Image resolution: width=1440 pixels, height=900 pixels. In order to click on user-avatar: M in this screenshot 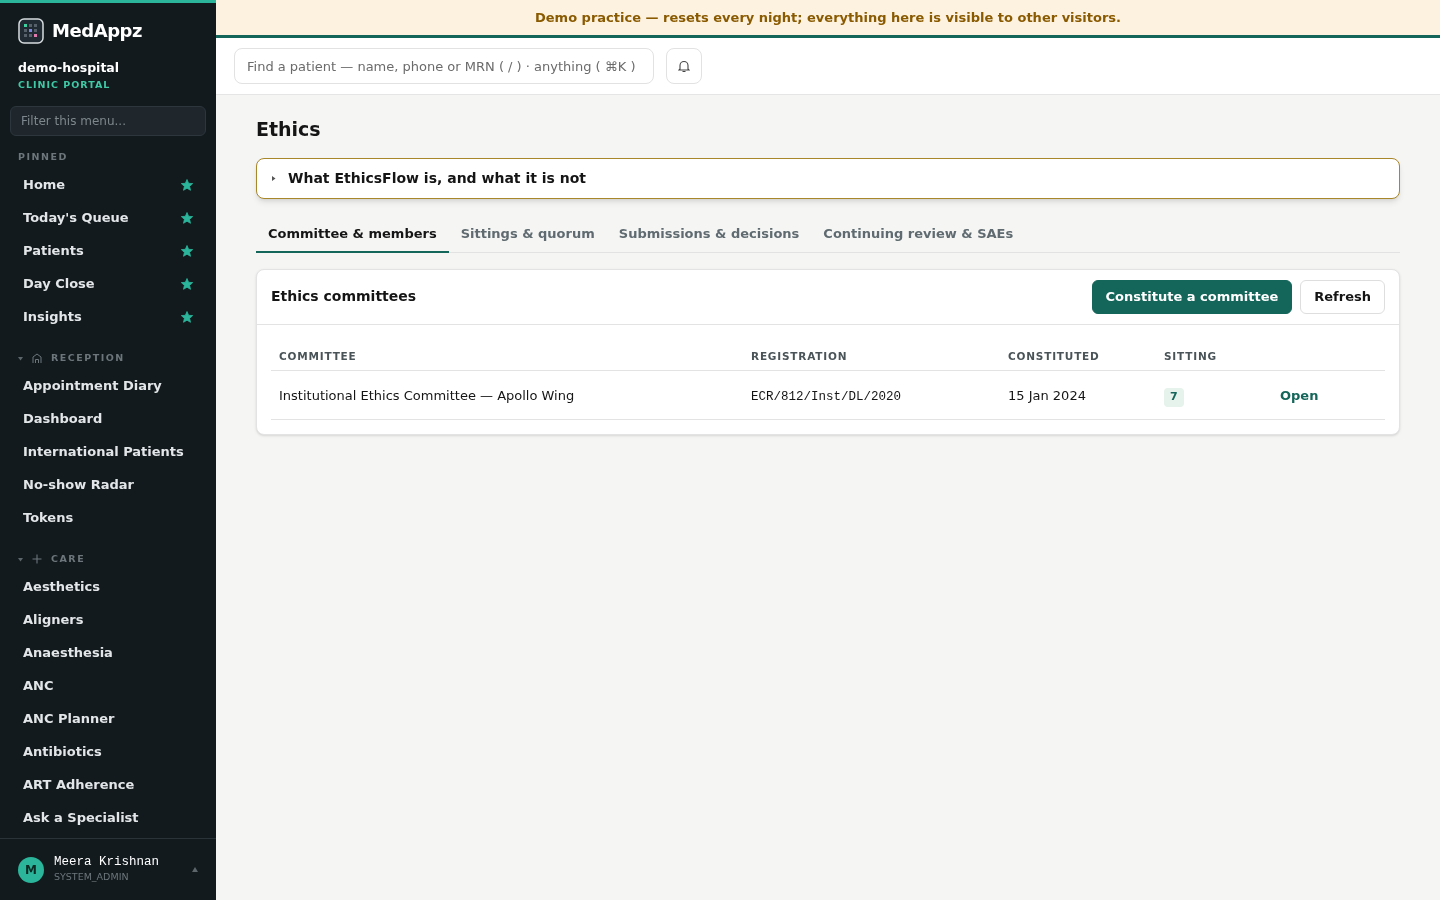, I will do `click(31, 869)`.